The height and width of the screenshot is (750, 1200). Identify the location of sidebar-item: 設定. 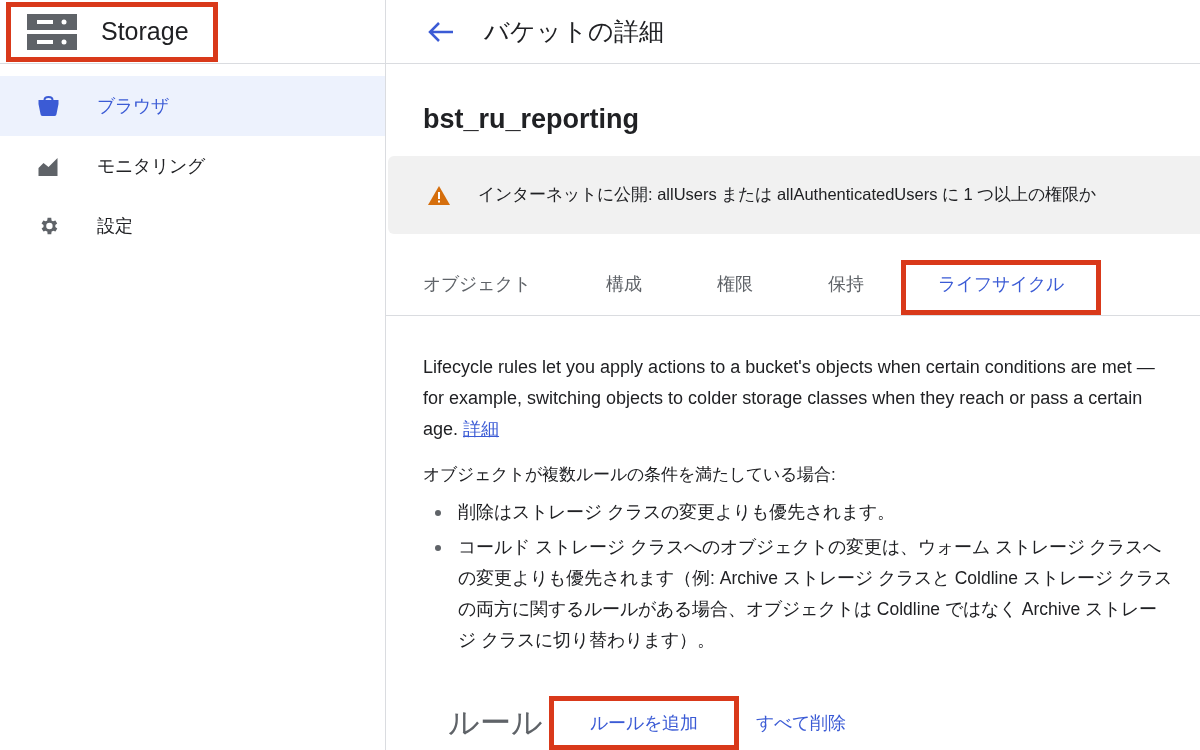
(192, 226).